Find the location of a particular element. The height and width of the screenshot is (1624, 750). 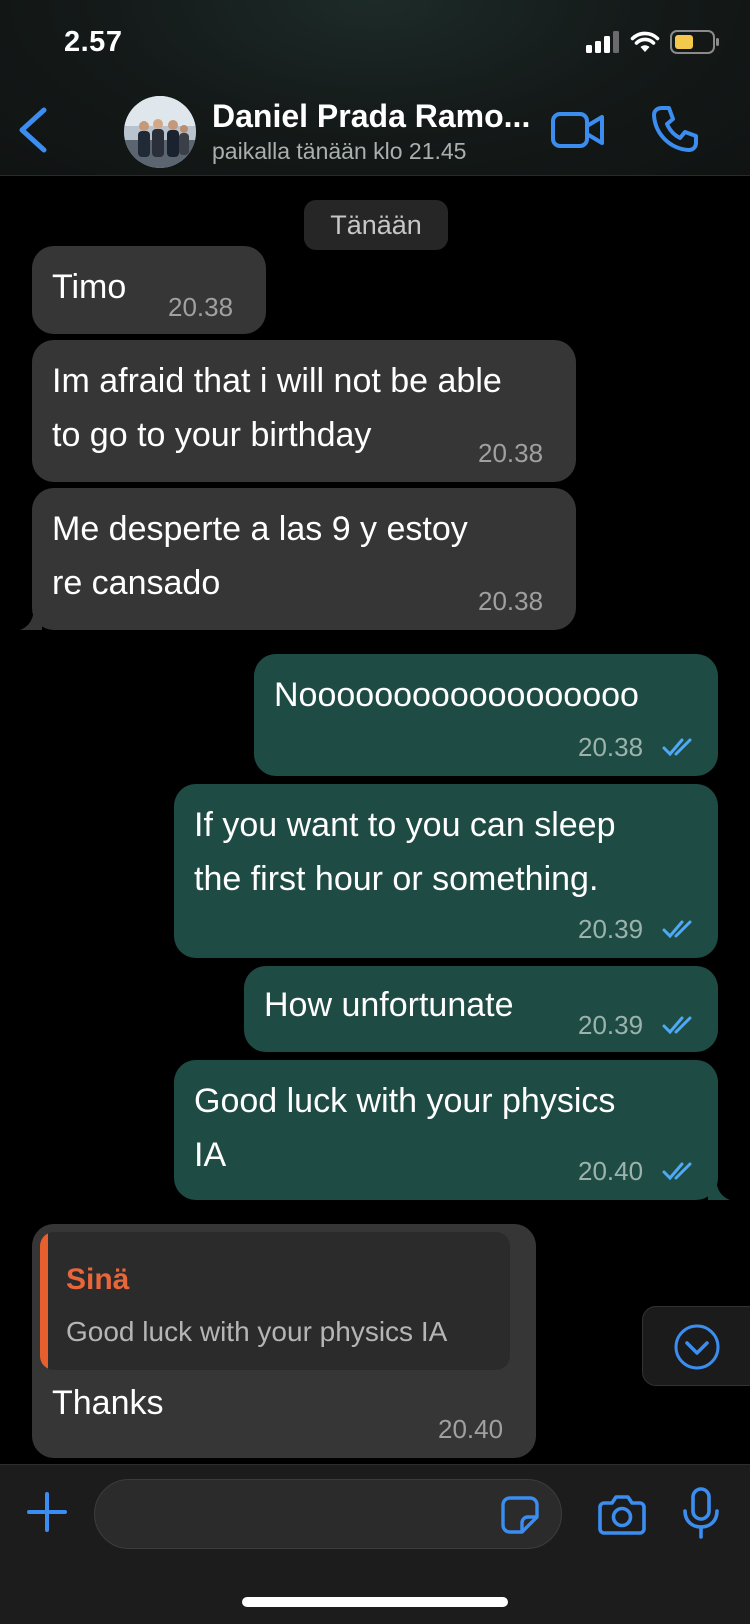

microphone-icon is located at coordinates (701, 1513).